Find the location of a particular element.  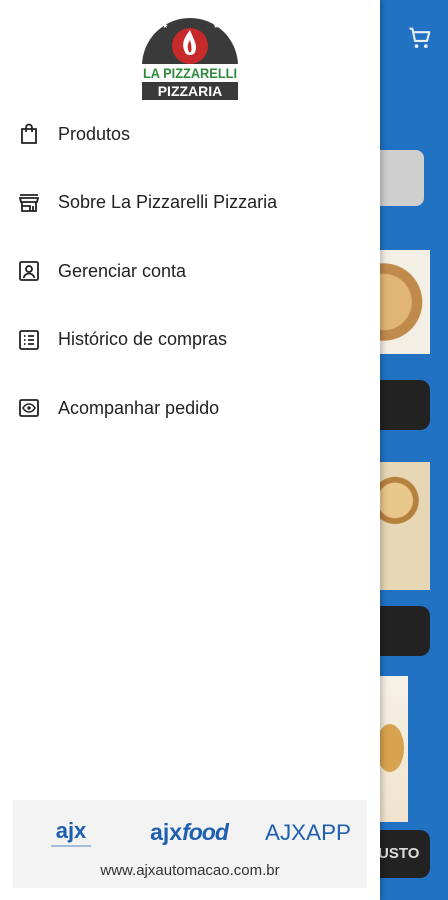

cart-icon is located at coordinates (420, 38).